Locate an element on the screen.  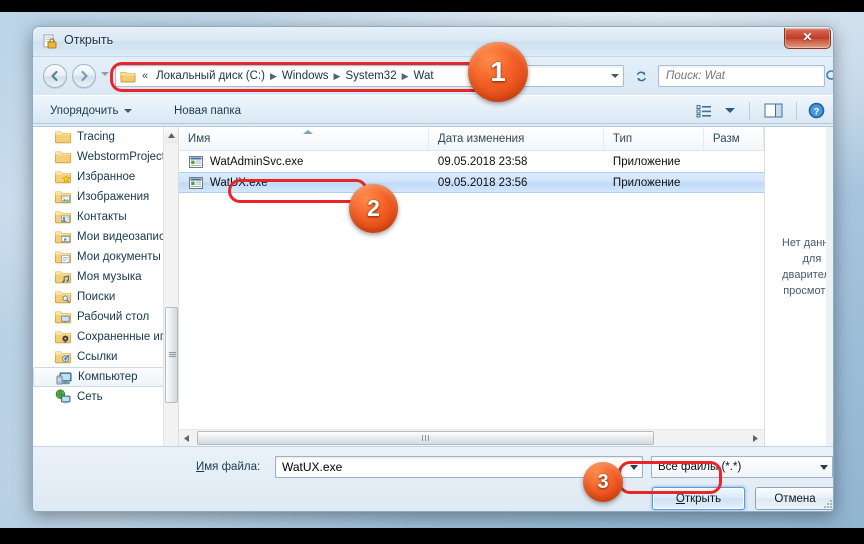
close-button: ✕ is located at coordinates (807, 38).